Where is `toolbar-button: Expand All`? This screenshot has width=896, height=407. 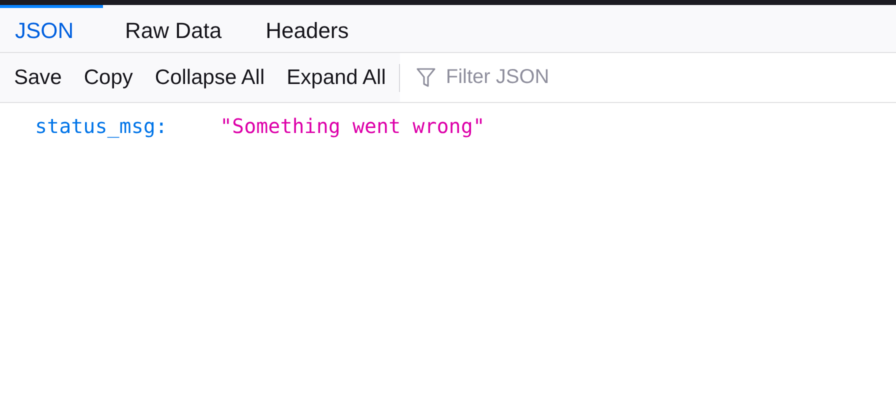
toolbar-button: Expand All is located at coordinates (336, 77).